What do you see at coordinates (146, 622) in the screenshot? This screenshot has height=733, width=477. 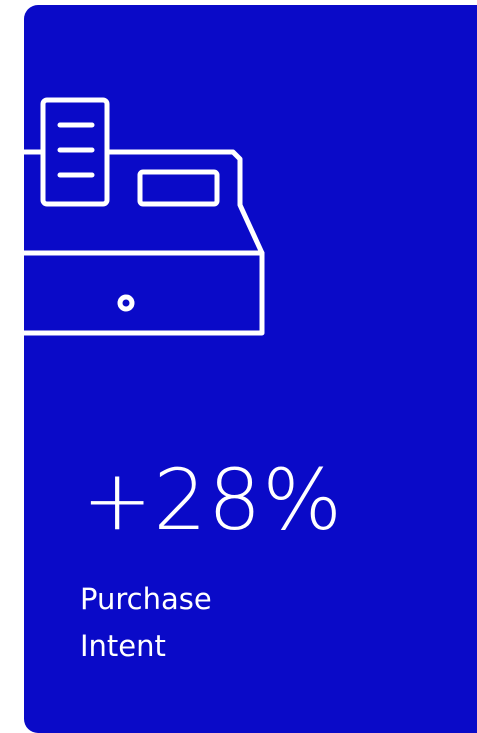 I see `stat-label: Purchase Intent` at bounding box center [146, 622].